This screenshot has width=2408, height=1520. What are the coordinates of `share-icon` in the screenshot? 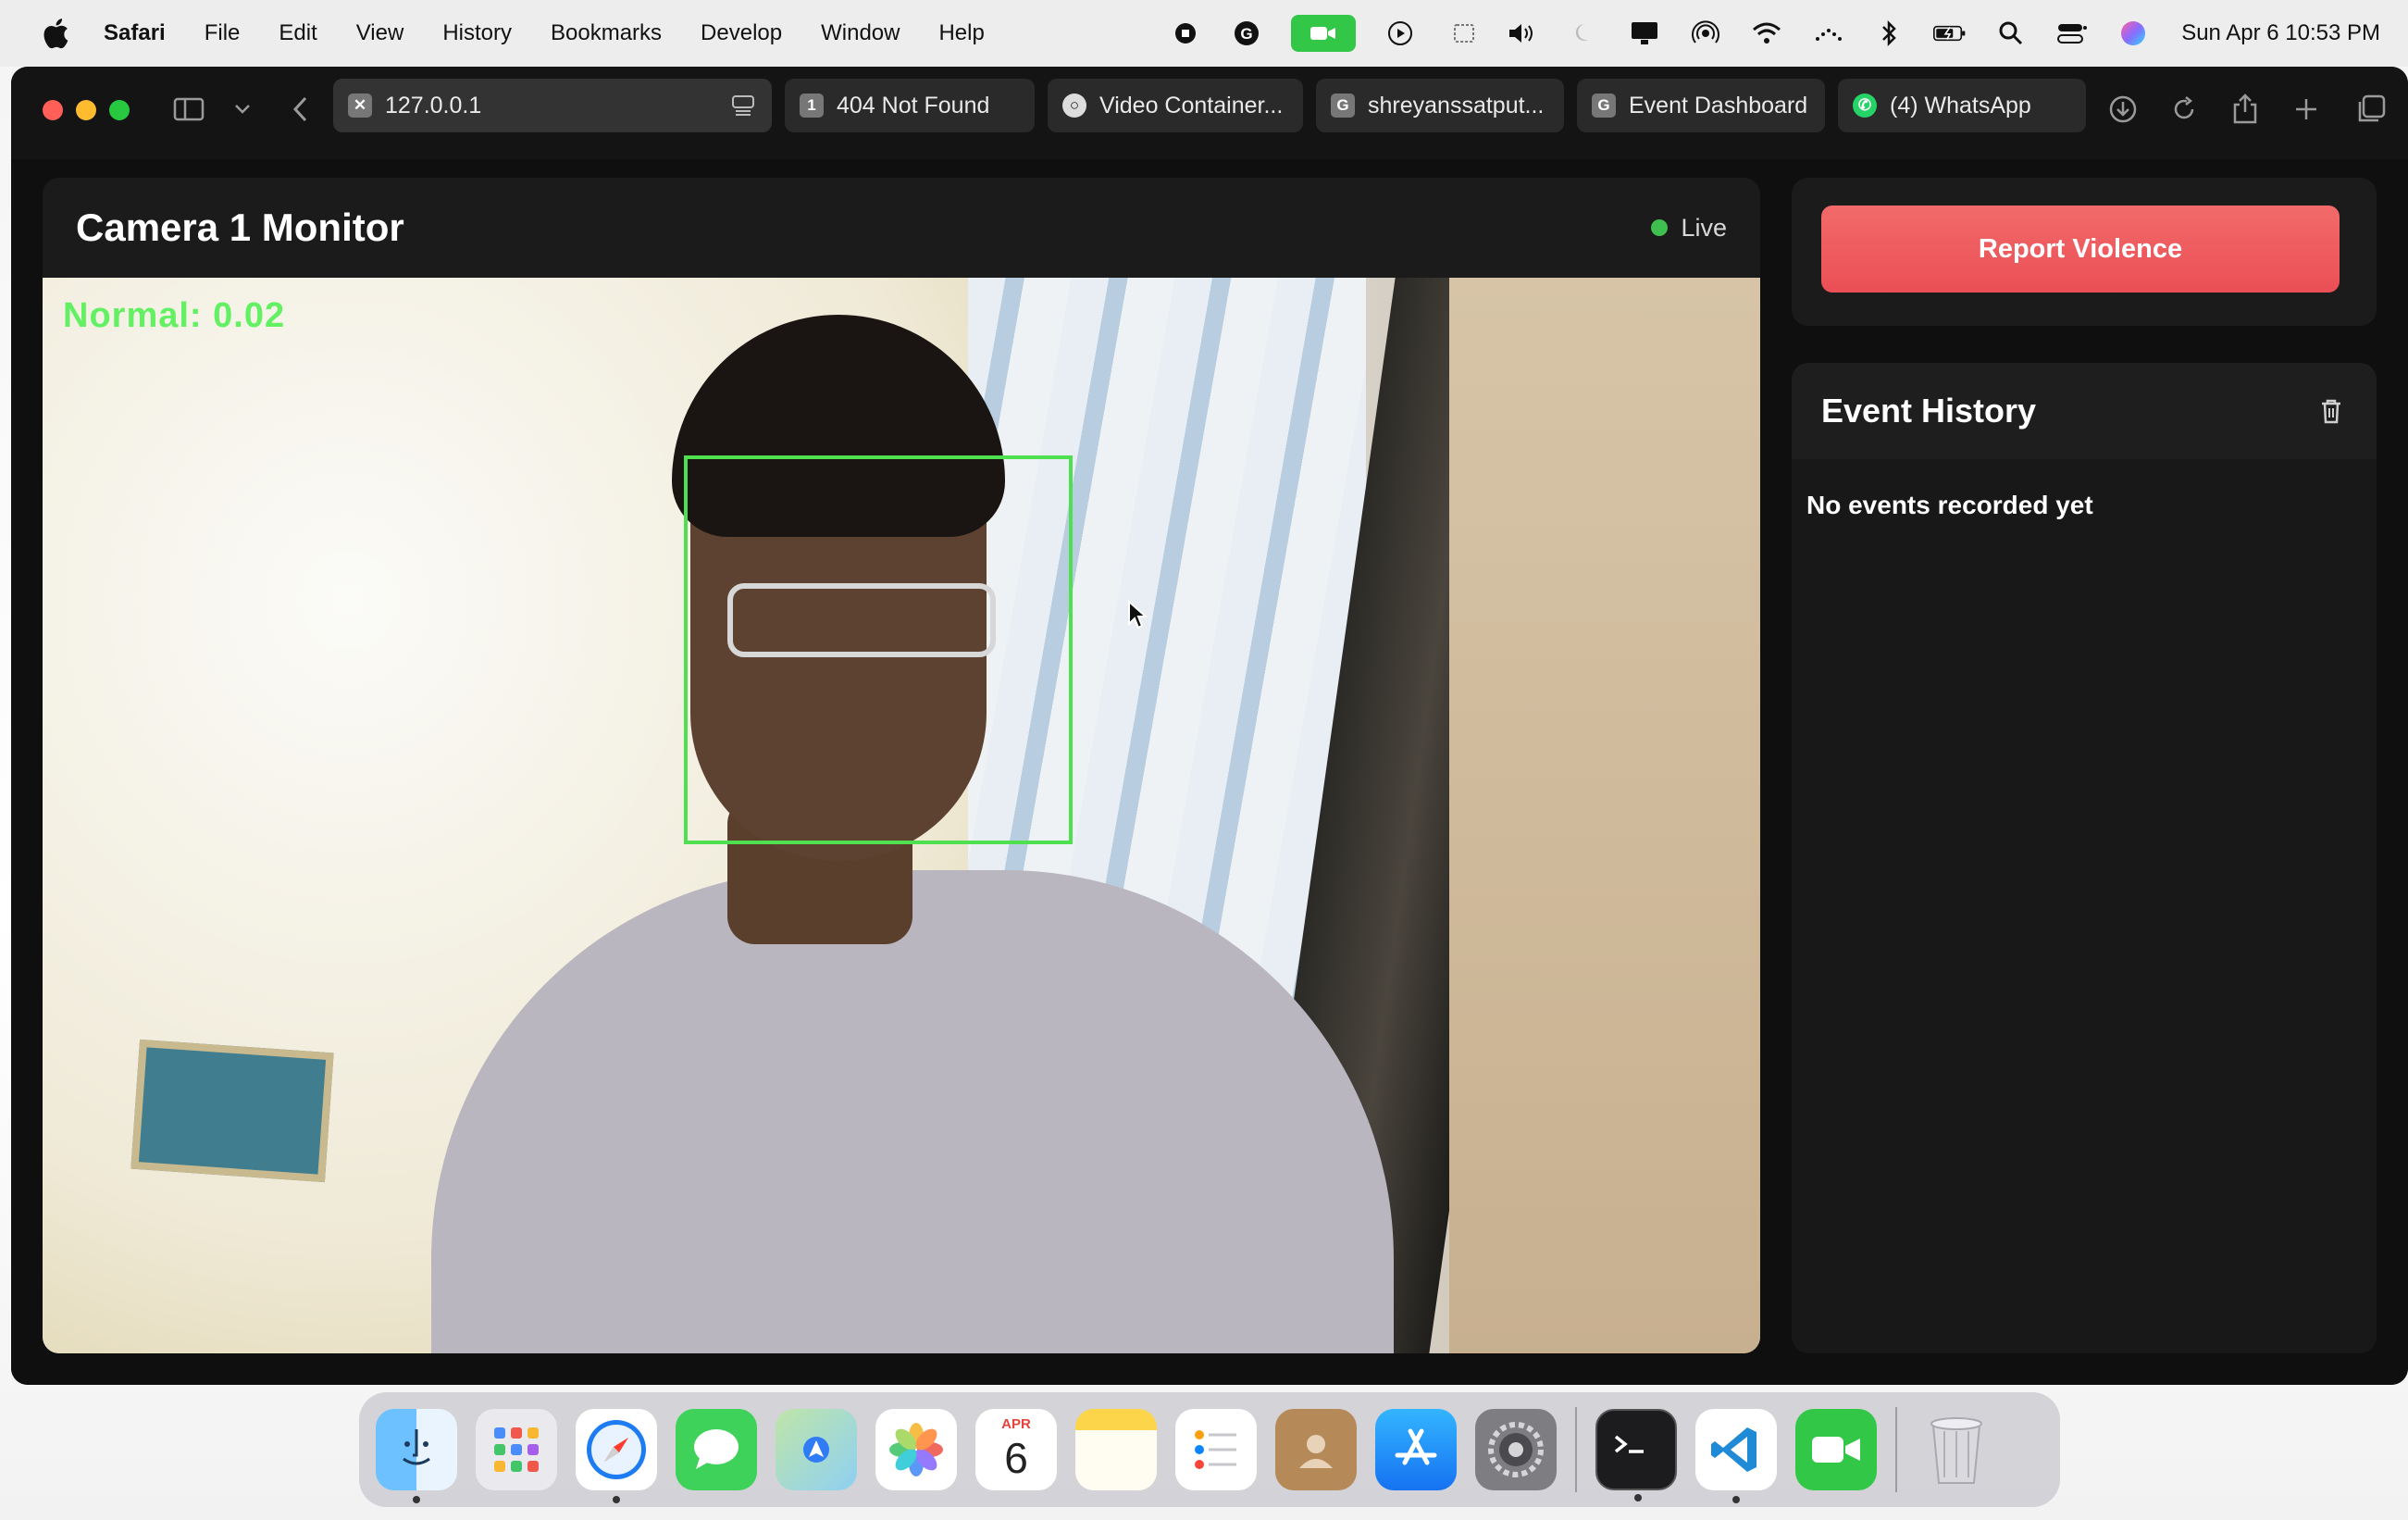 It's located at (2245, 110).